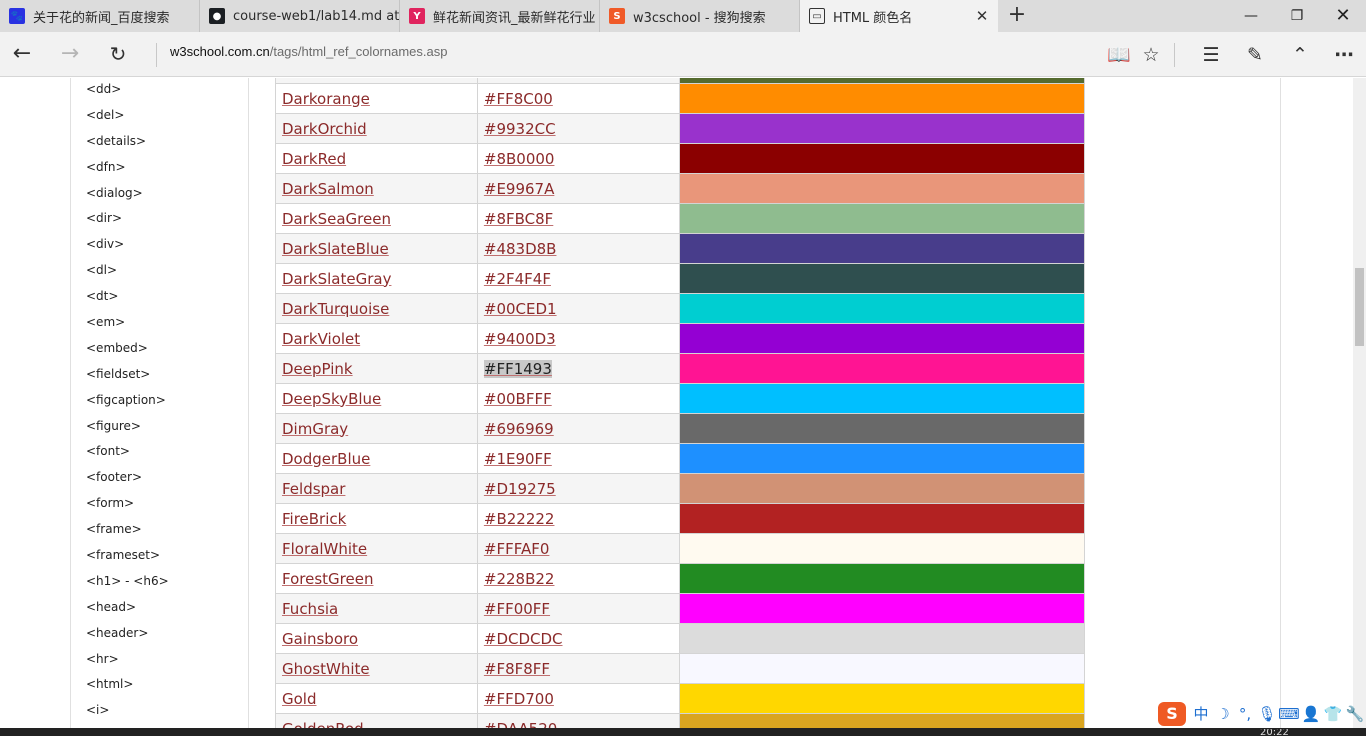  I want to click on color-name-link: FireBrick, so click(314, 519).